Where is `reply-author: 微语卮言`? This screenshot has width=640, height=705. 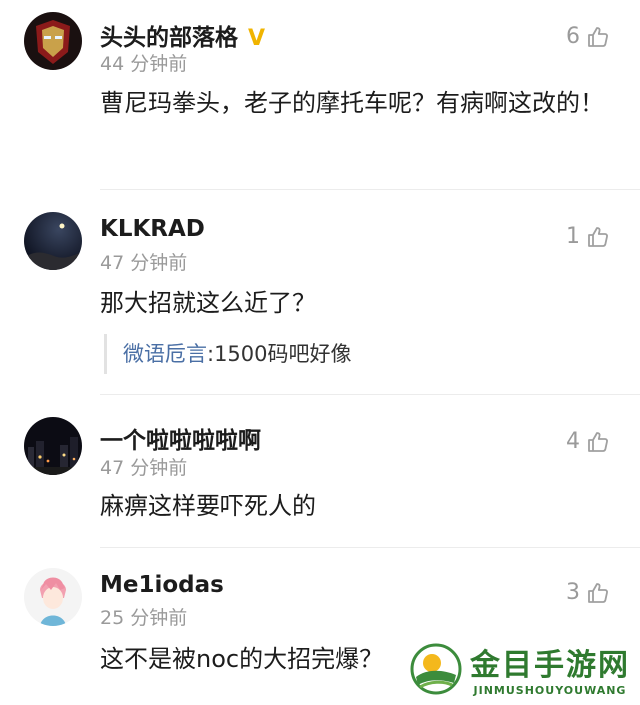
reply-author: 微语卮言 is located at coordinates (165, 354).